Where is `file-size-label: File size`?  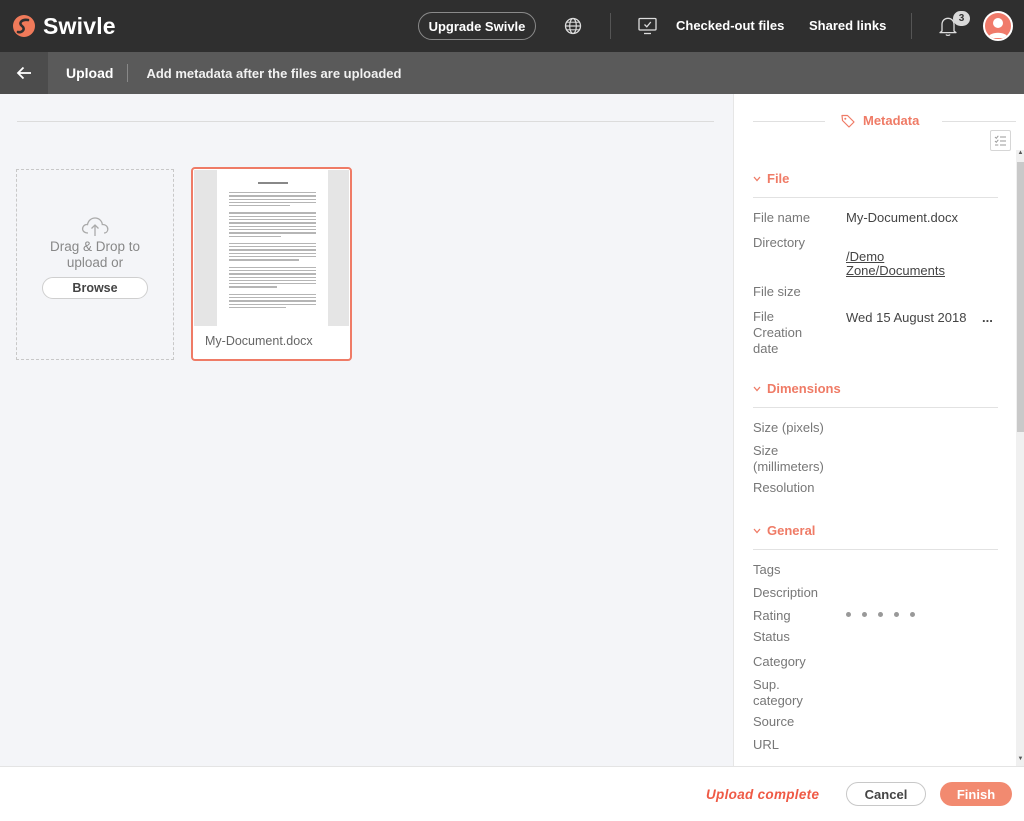 file-size-label: File size is located at coordinates (777, 291).